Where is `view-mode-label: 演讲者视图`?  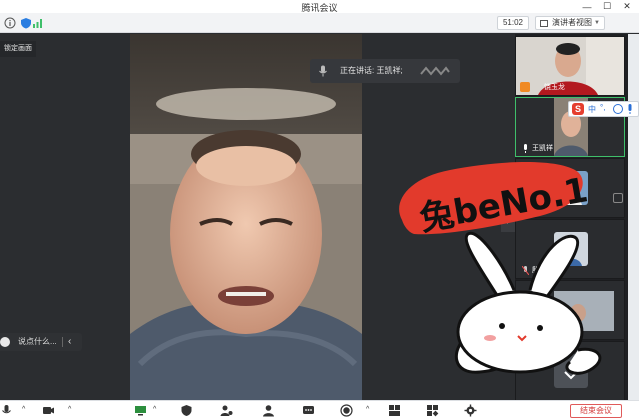
view-mode-label: 演讲者视图 is located at coordinates (572, 22).